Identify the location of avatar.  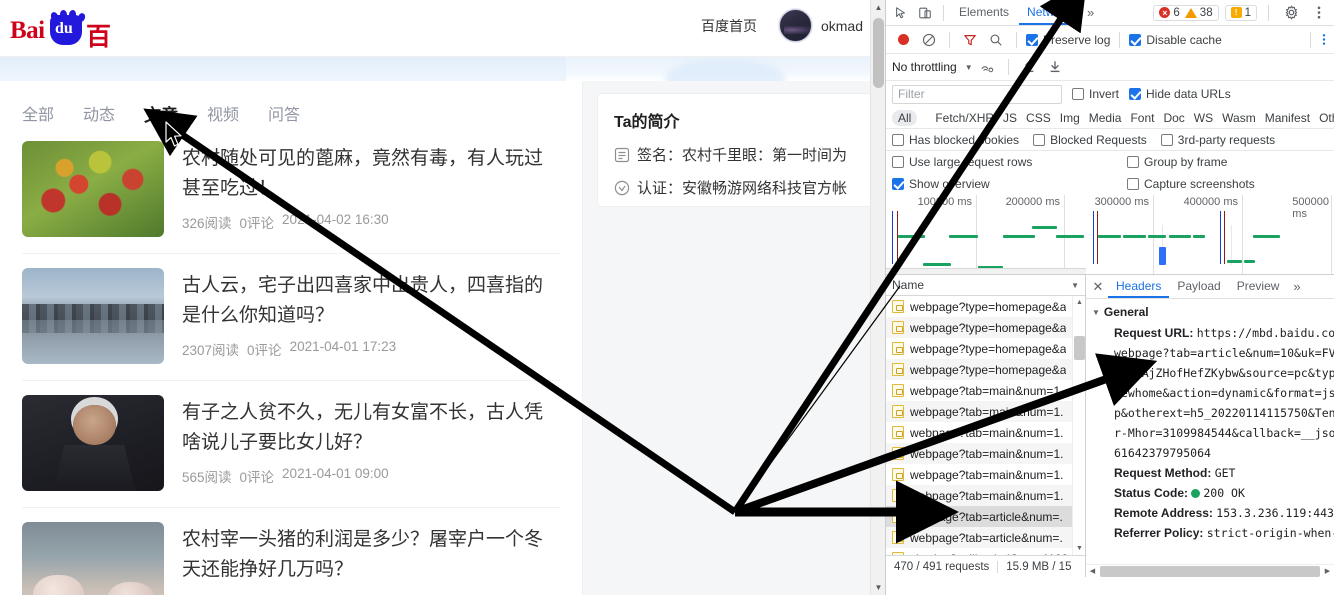
(795, 25).